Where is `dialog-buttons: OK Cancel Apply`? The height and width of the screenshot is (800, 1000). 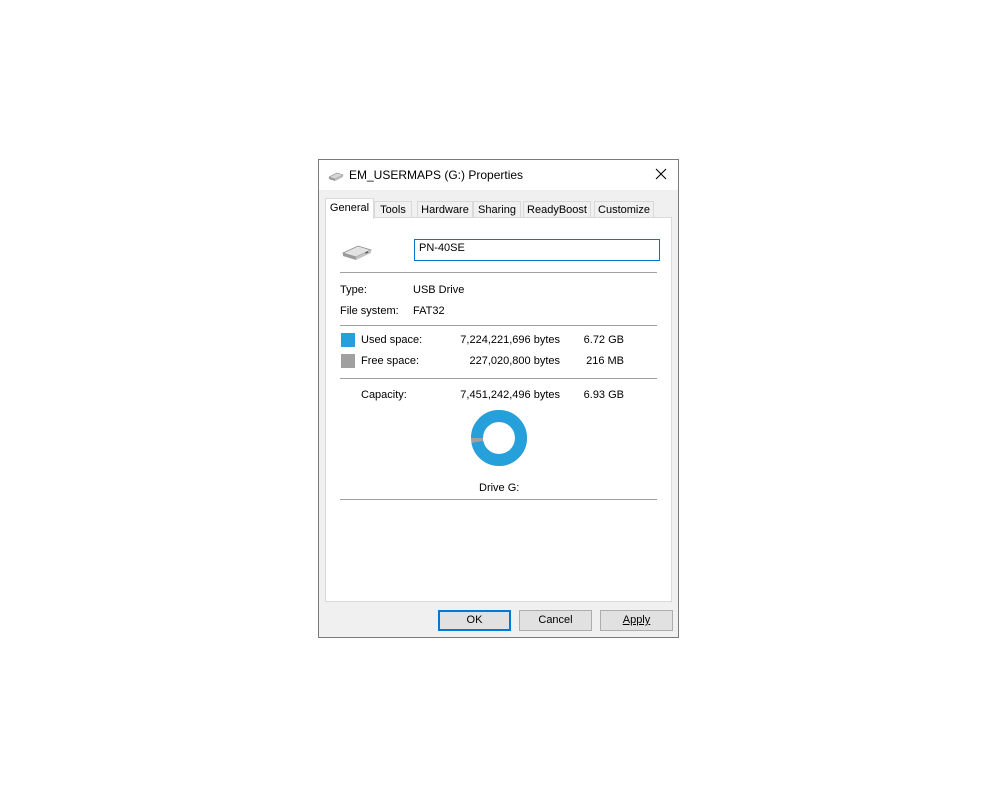 dialog-buttons: OK Cancel Apply is located at coordinates (498, 621).